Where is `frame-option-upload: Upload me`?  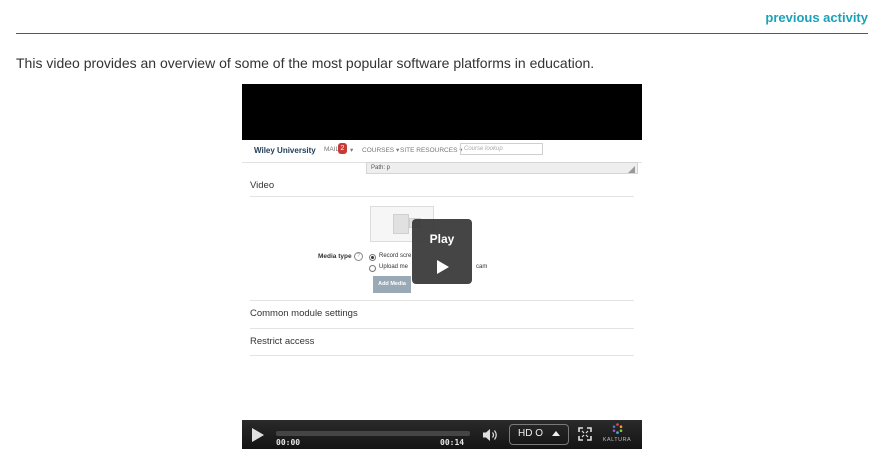
frame-option-upload: Upload me is located at coordinates (394, 267).